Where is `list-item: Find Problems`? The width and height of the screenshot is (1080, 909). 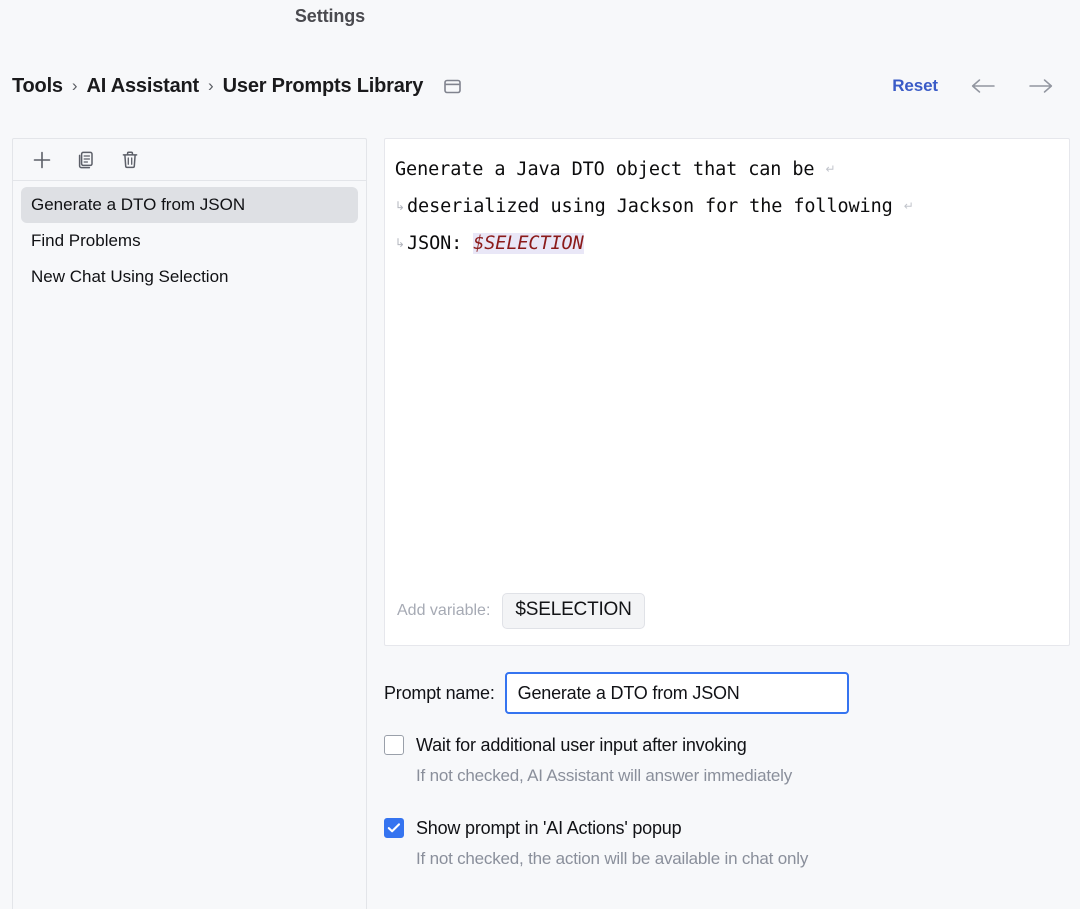
list-item: Find Problems is located at coordinates (189, 241).